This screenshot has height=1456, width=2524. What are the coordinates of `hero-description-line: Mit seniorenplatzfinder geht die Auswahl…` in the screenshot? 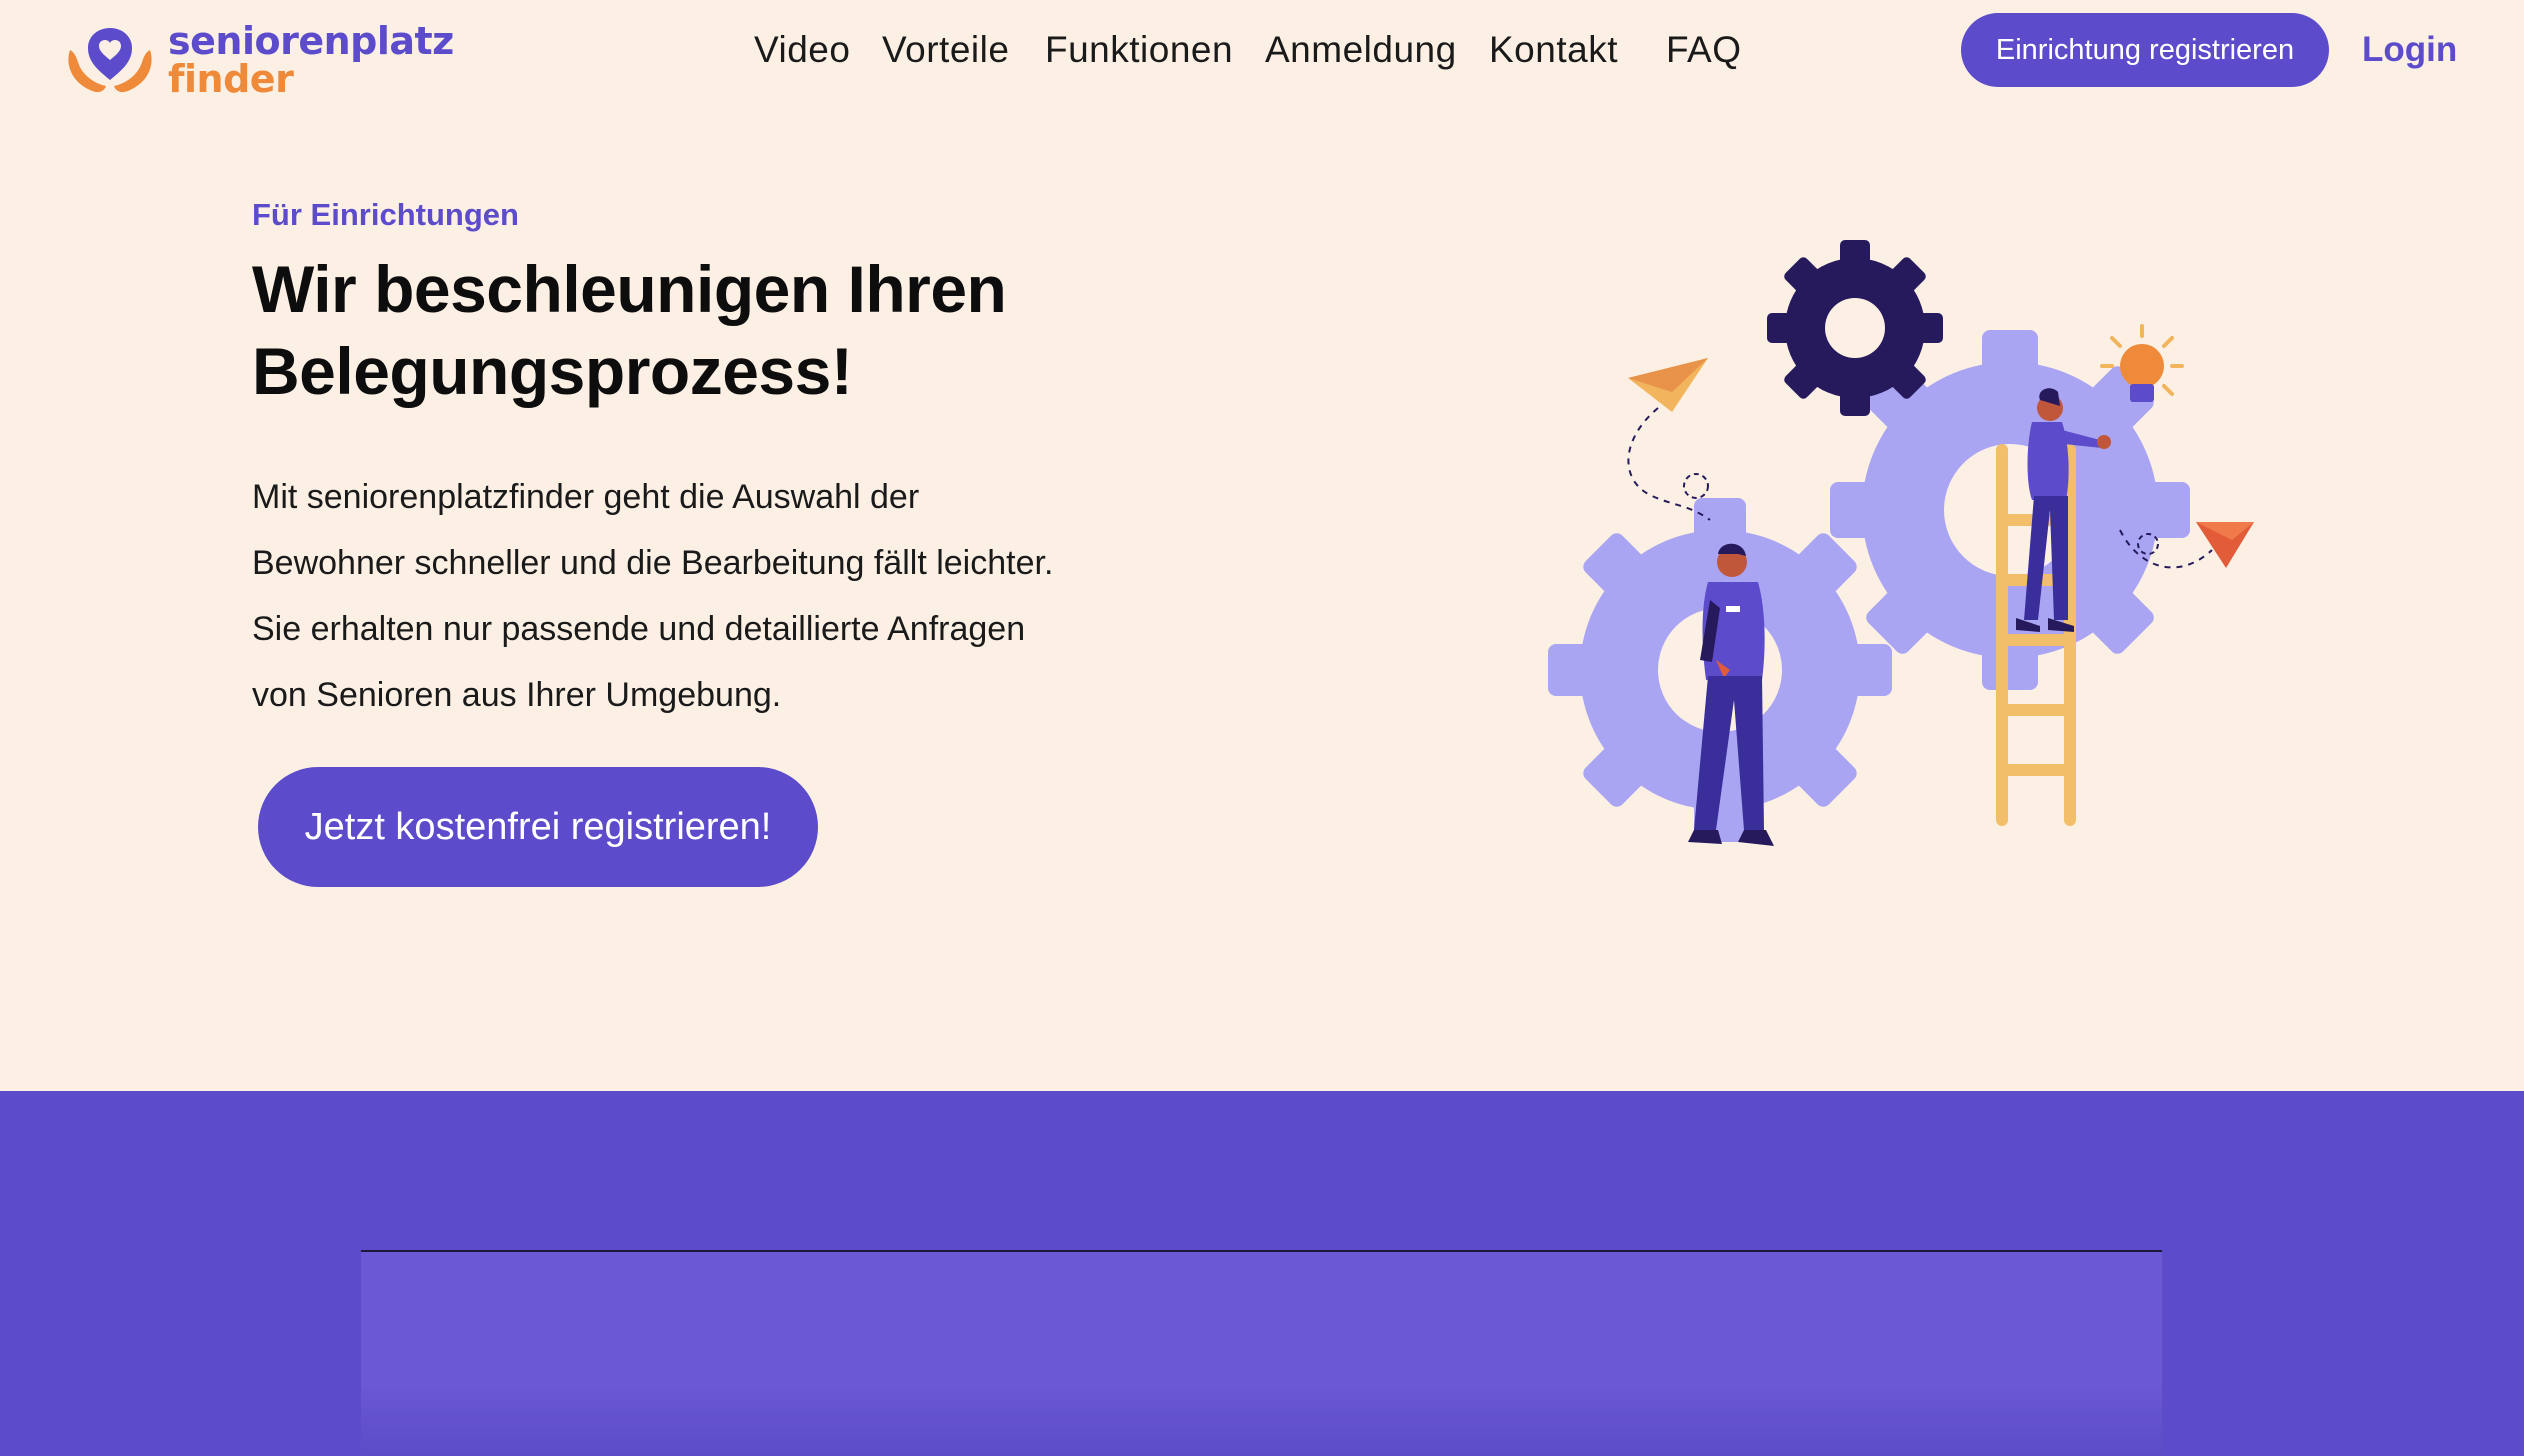 It's located at (586, 497).